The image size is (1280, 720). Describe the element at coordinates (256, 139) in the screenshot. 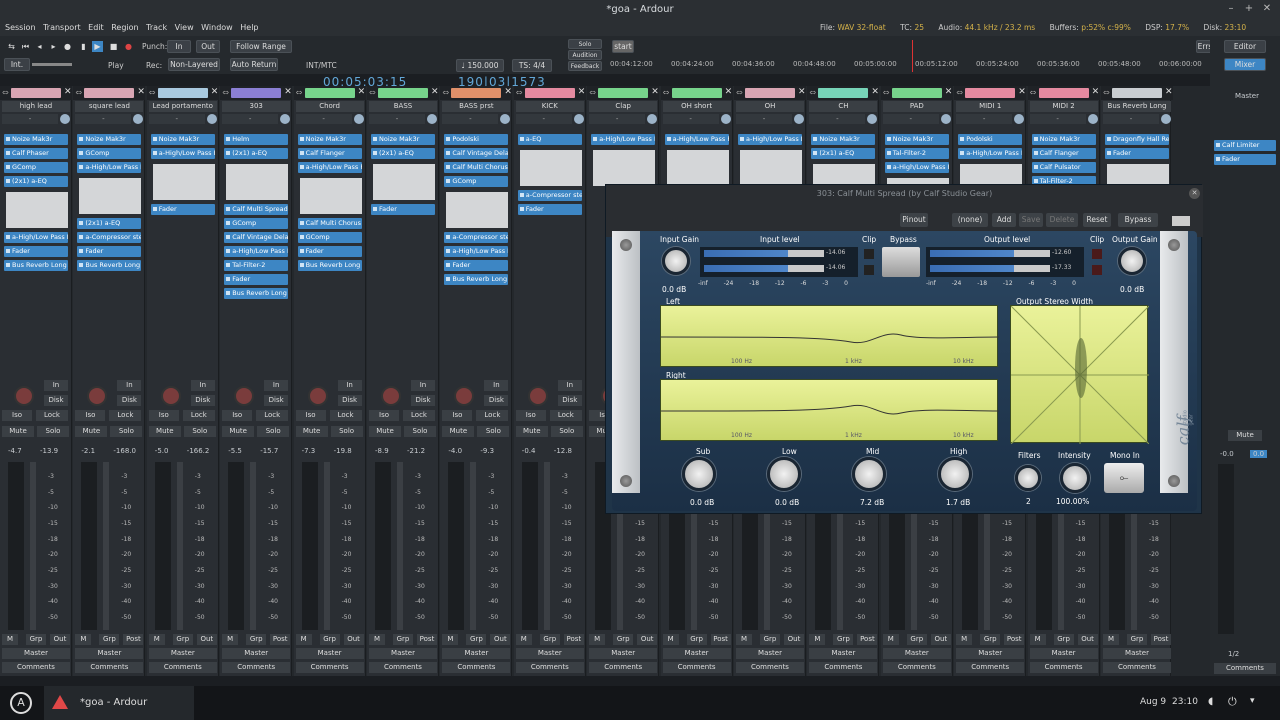

I see `plugin-slot: Helm` at that location.